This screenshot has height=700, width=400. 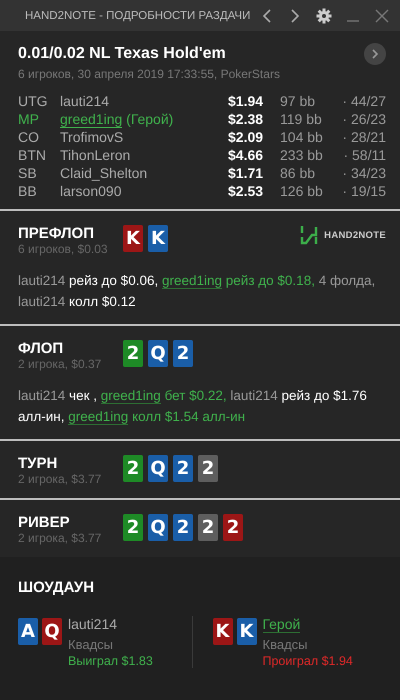 I want to click on player-stats: · 28/21, so click(x=363, y=137).